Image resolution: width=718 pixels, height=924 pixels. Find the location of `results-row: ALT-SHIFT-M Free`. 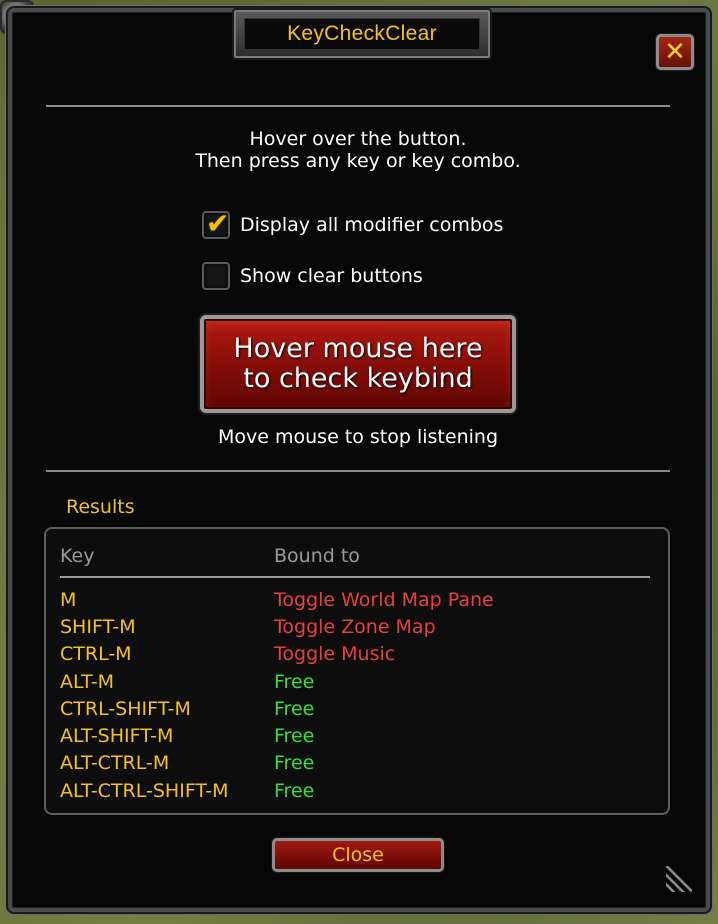

results-row: ALT-SHIFT-M Free is located at coordinates (360, 735).